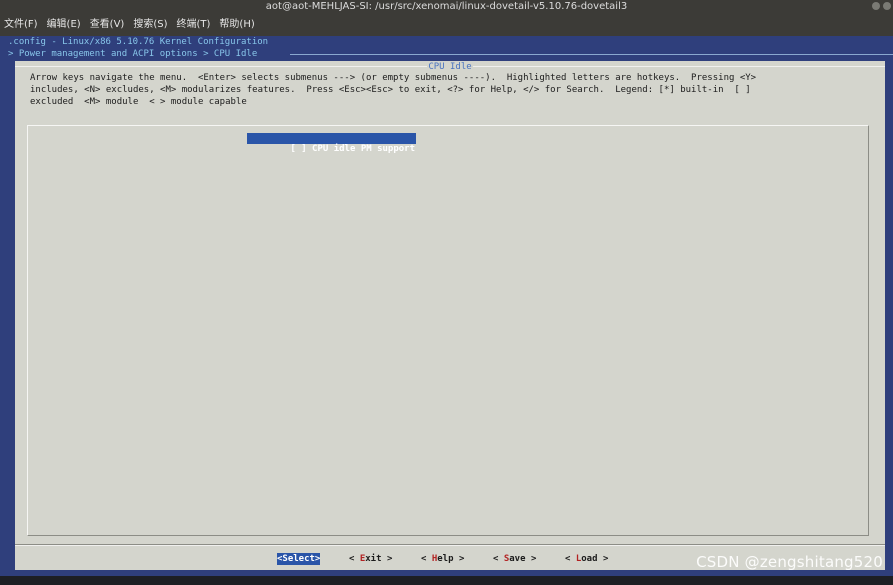  What do you see at coordinates (107, 25) in the screenshot?
I see `menu-view: 查看(V)` at bounding box center [107, 25].